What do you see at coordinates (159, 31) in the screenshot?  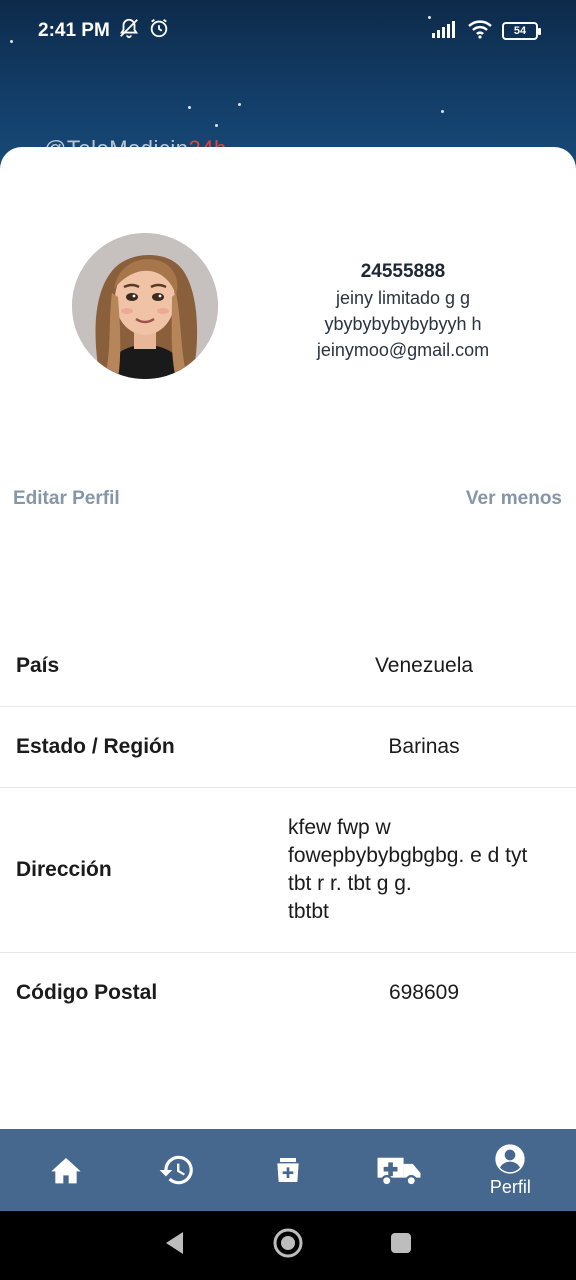 I see `alarm-icon` at bounding box center [159, 31].